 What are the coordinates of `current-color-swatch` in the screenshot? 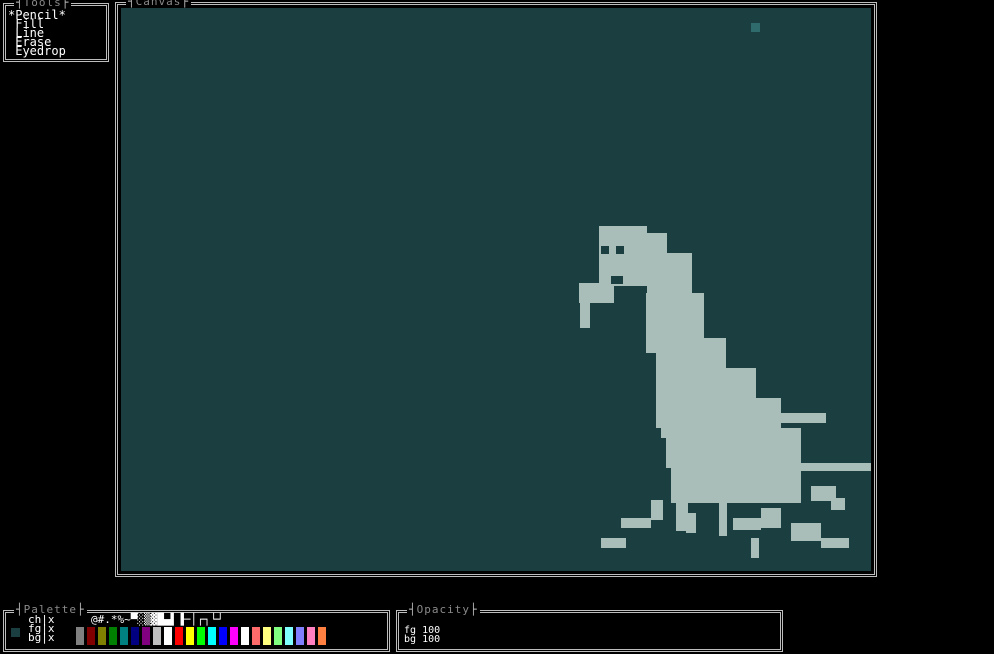 It's located at (15, 632).